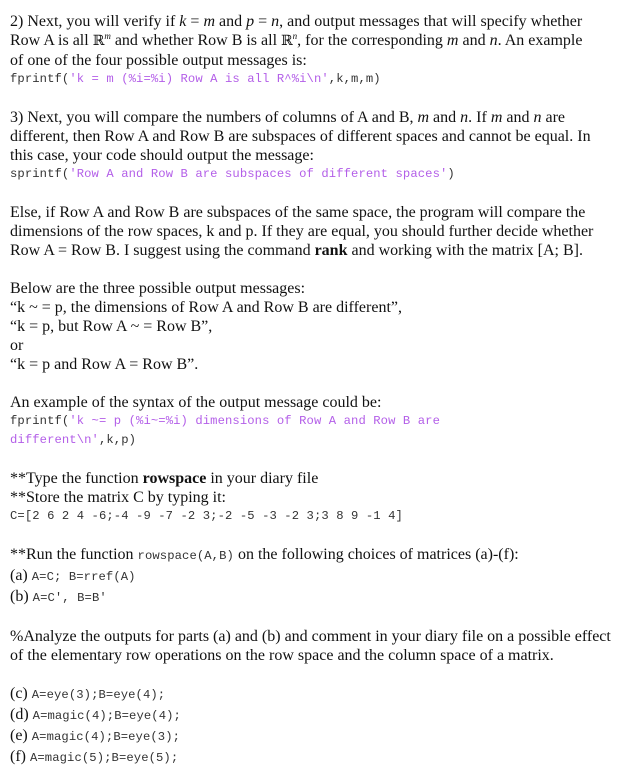 Image resolution: width=634 pixels, height=768 pixels. Describe the element at coordinates (104, 364) in the screenshot. I see `message-item: “k = p and Row A = Row B”.` at that location.